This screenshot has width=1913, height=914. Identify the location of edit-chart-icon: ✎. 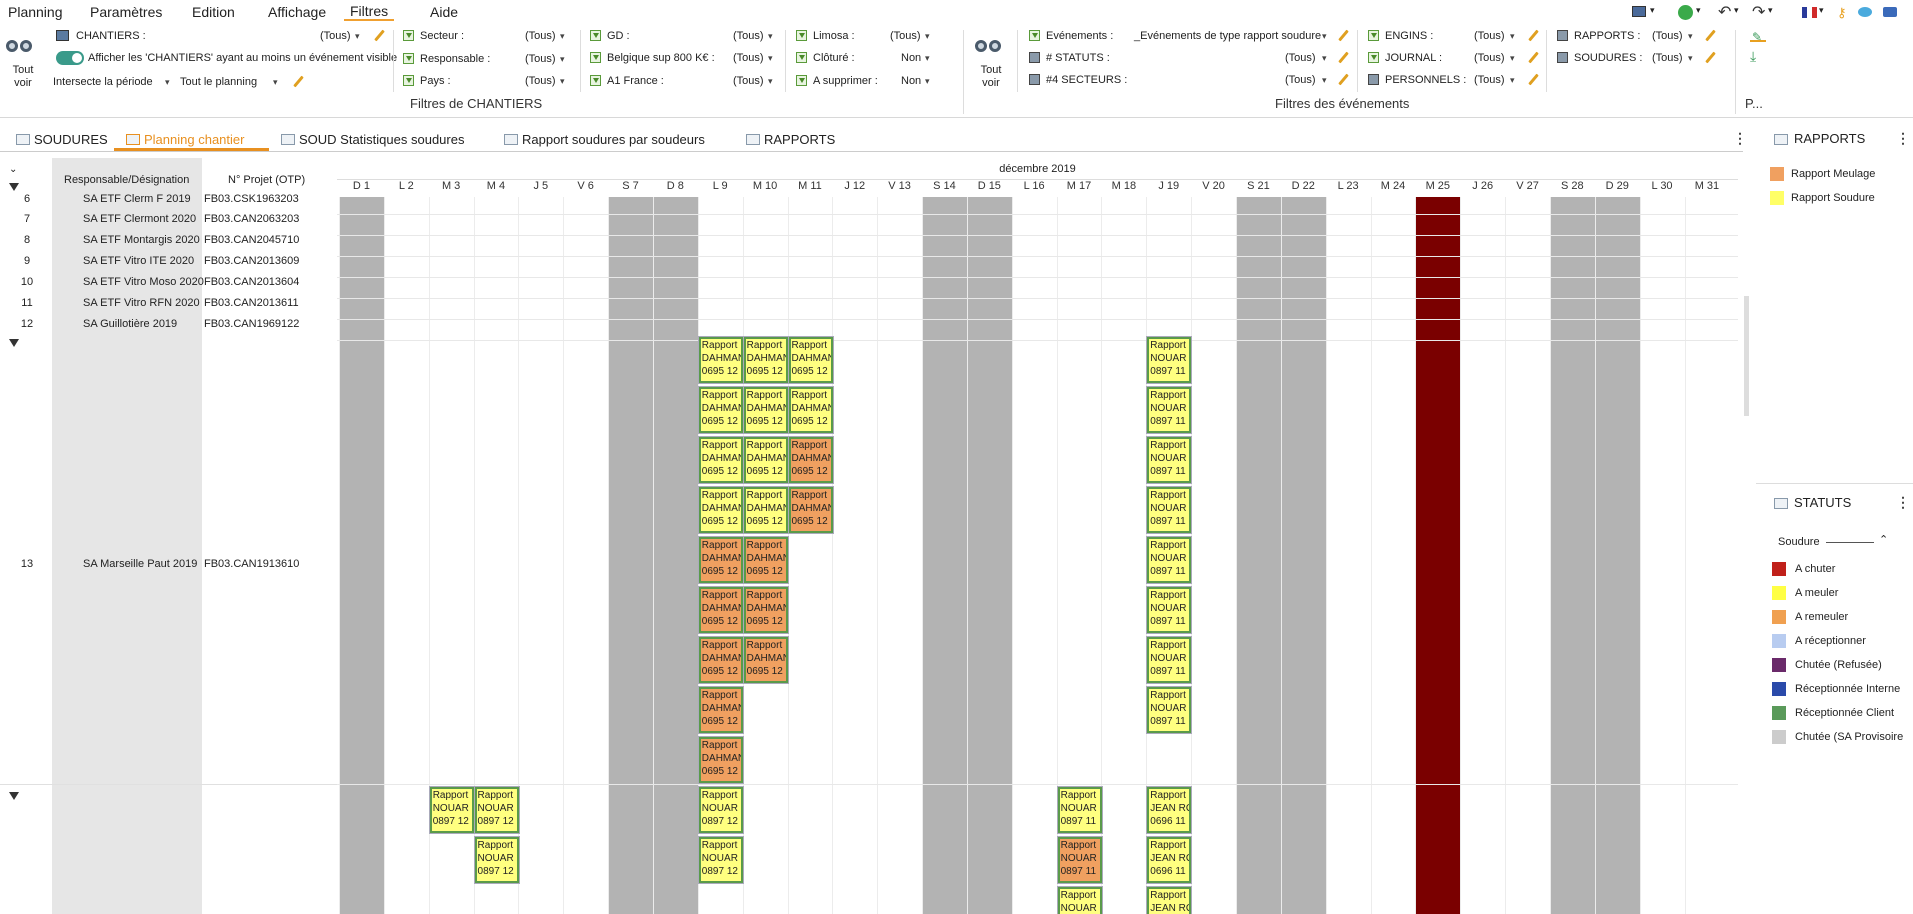
(1758, 36).